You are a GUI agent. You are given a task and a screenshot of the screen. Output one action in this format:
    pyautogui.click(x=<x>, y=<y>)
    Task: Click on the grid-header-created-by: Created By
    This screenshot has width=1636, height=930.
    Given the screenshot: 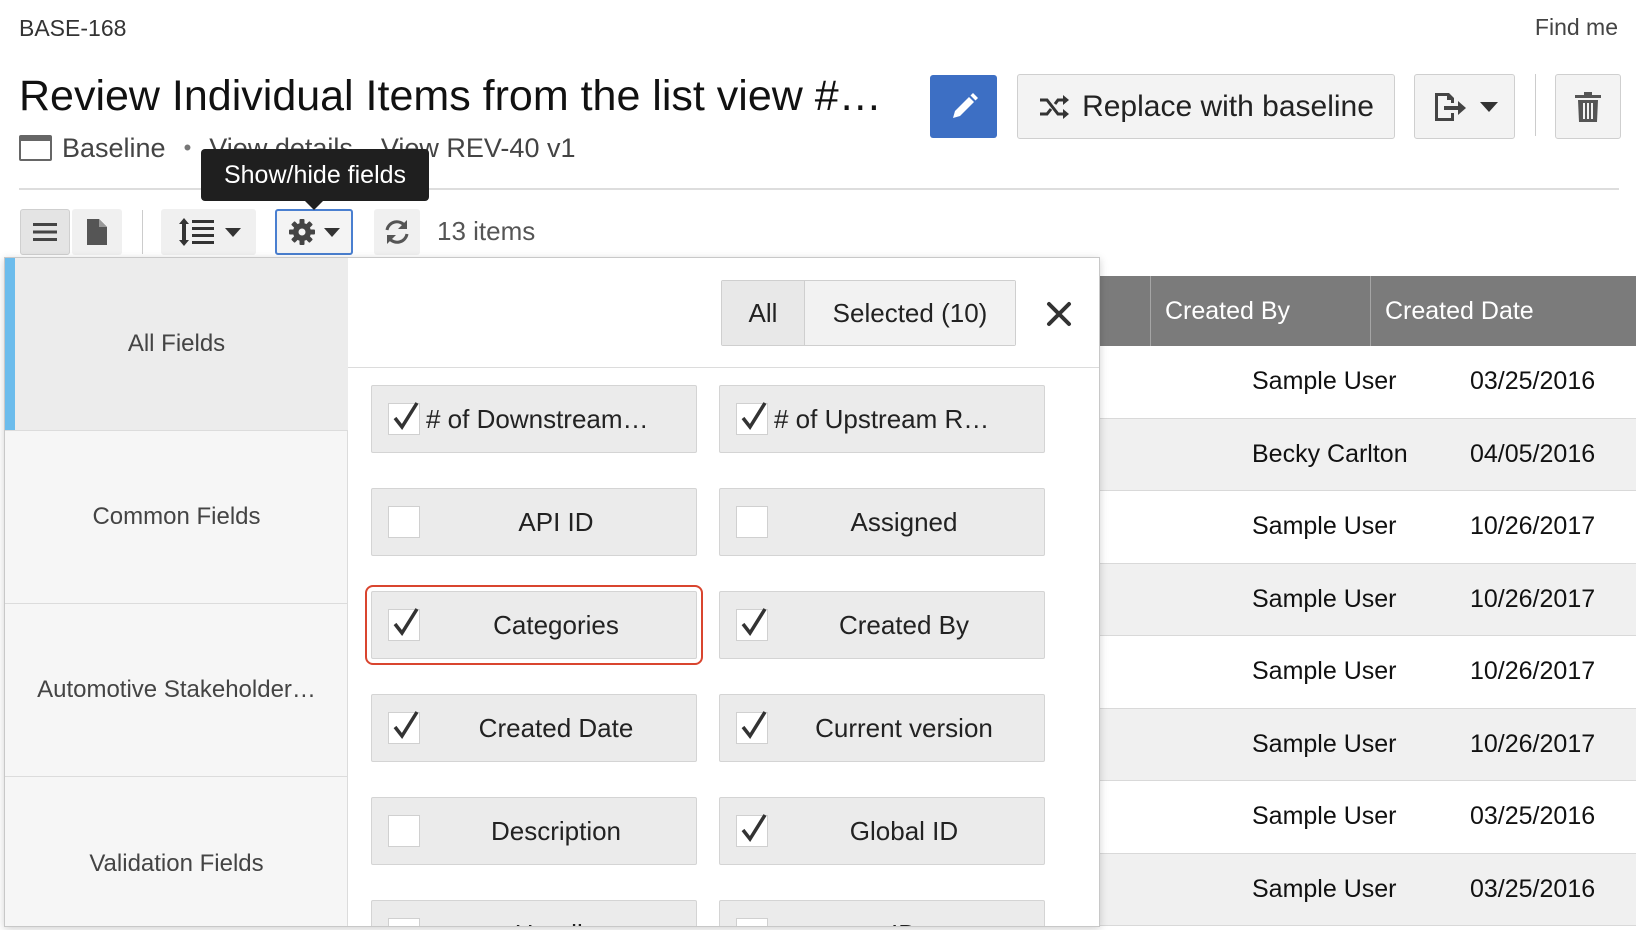 What is the action you would take?
    pyautogui.click(x=1260, y=311)
    